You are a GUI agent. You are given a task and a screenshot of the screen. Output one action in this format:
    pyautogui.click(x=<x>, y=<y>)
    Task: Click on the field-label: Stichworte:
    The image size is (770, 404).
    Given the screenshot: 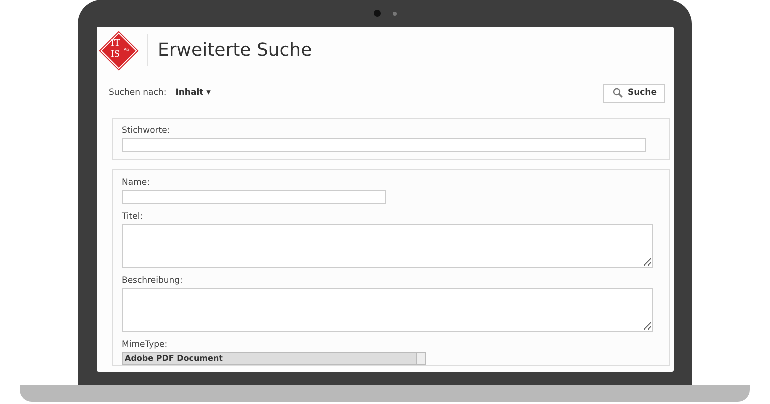 What is the action you would take?
    pyautogui.click(x=147, y=131)
    